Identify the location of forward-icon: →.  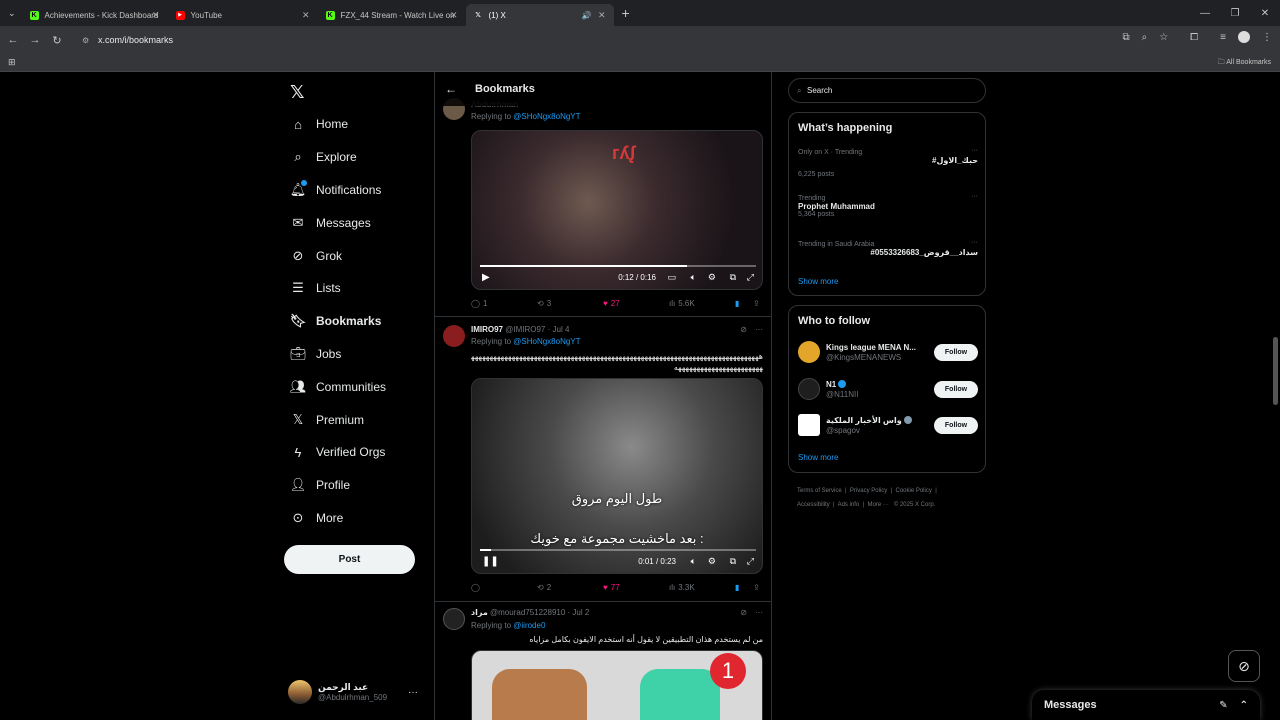
(35, 40).